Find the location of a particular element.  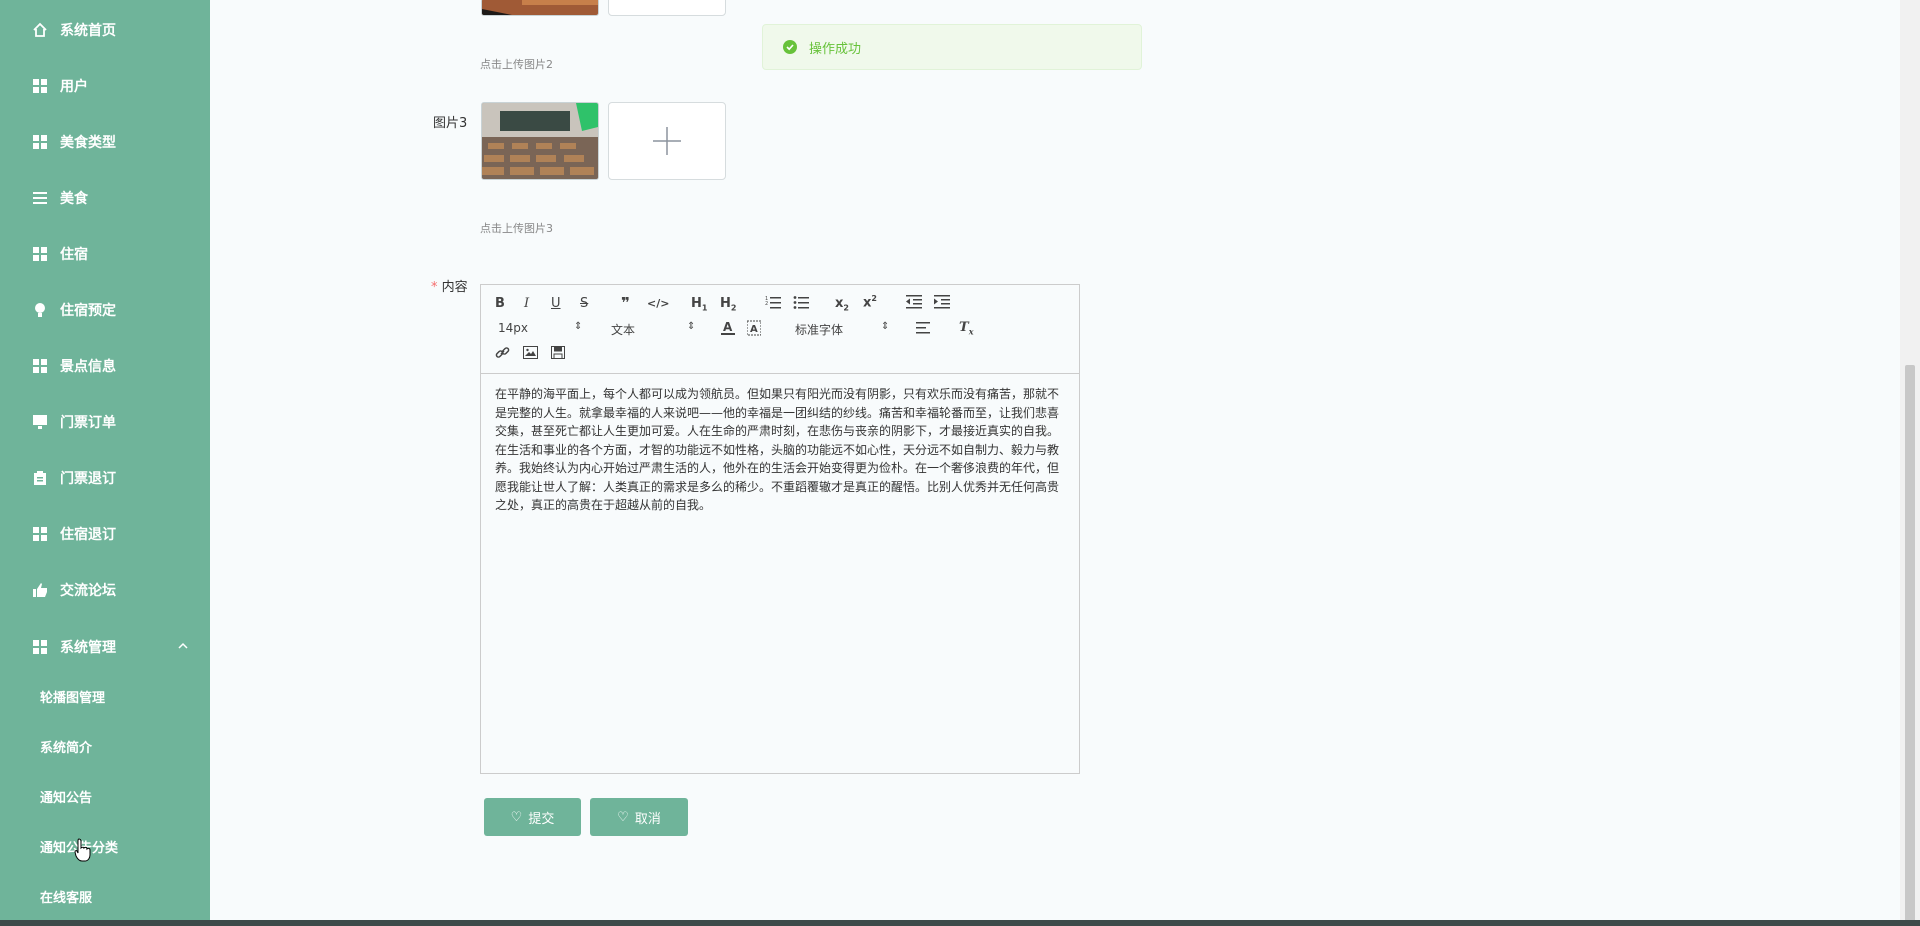

font-family-value: 标准字体 is located at coordinates (819, 330).